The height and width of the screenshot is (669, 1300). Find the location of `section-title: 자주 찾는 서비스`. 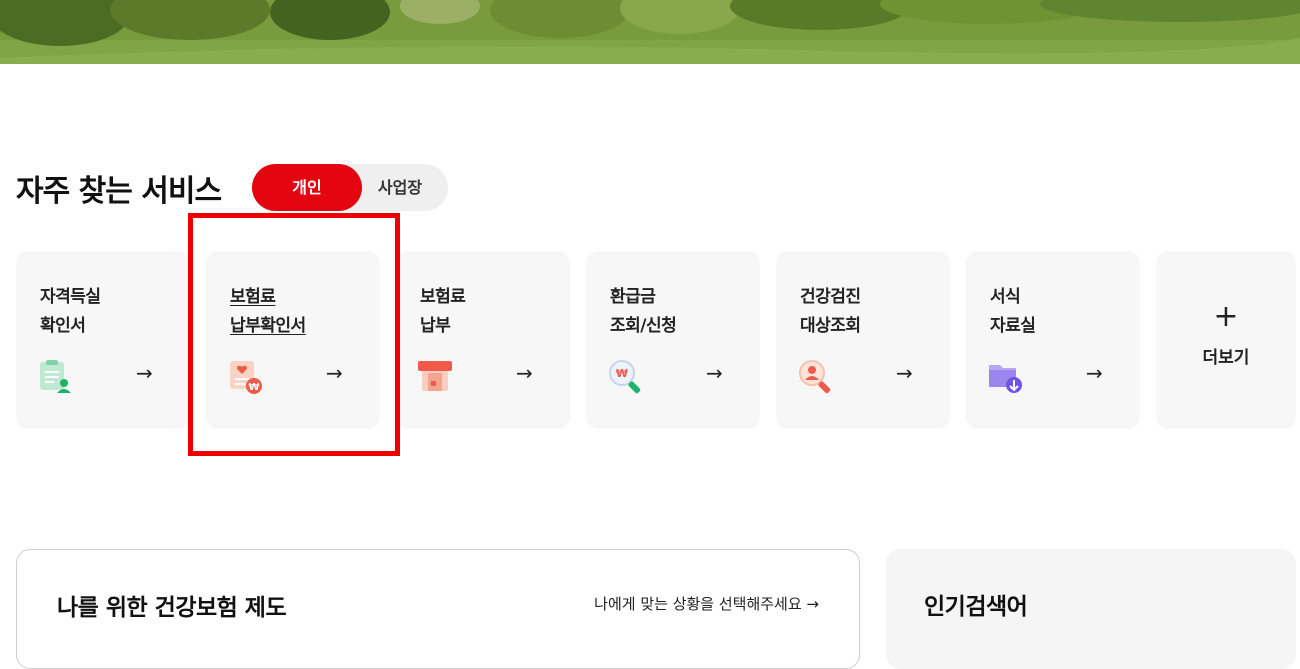

section-title: 자주 찾는 서비스 is located at coordinates (119, 191).